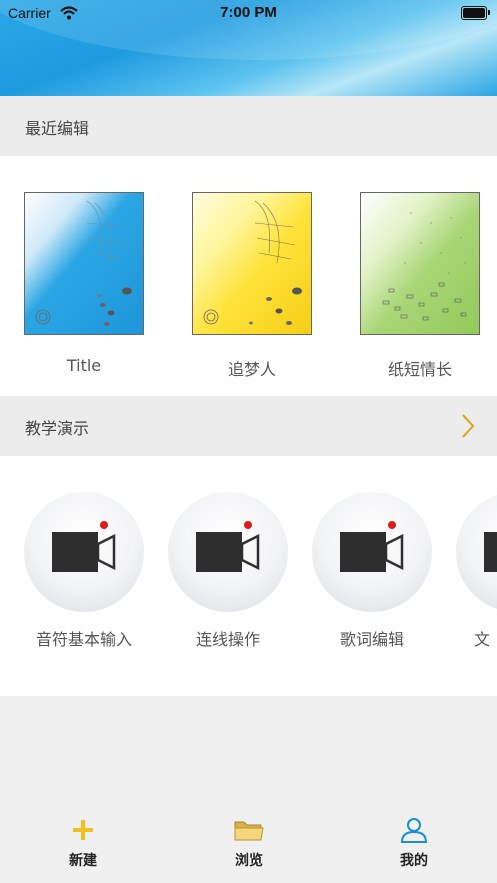 The width and height of the screenshot is (497, 883). I want to click on recent-card-1-label: Title, so click(84, 365).